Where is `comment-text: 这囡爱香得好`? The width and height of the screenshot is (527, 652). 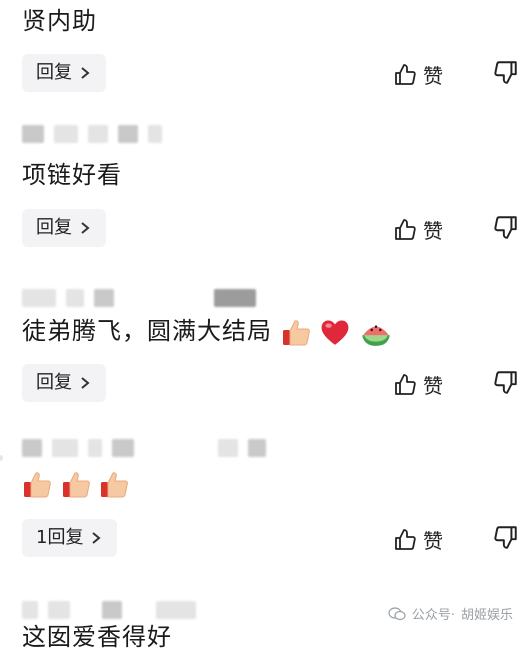 comment-text: 这囡爱香得好 is located at coordinates (97, 637).